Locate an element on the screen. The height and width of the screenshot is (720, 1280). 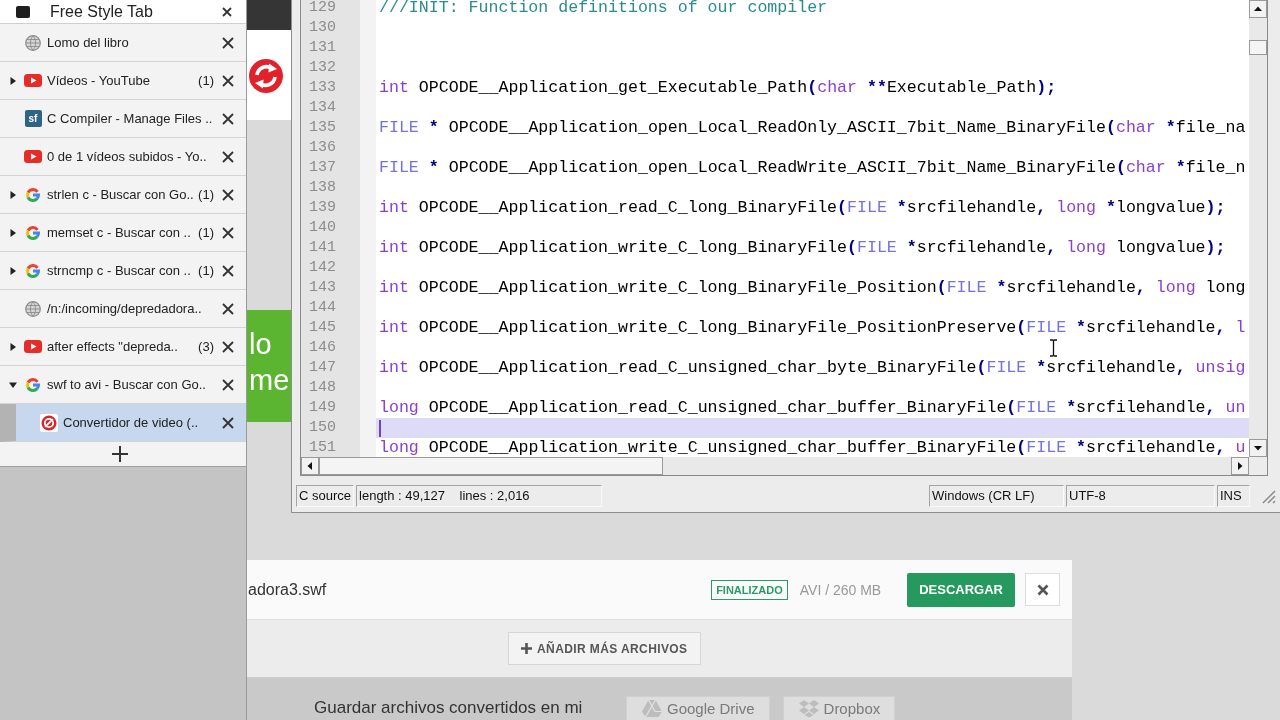
line-number: 137 is located at coordinates (322, 168).